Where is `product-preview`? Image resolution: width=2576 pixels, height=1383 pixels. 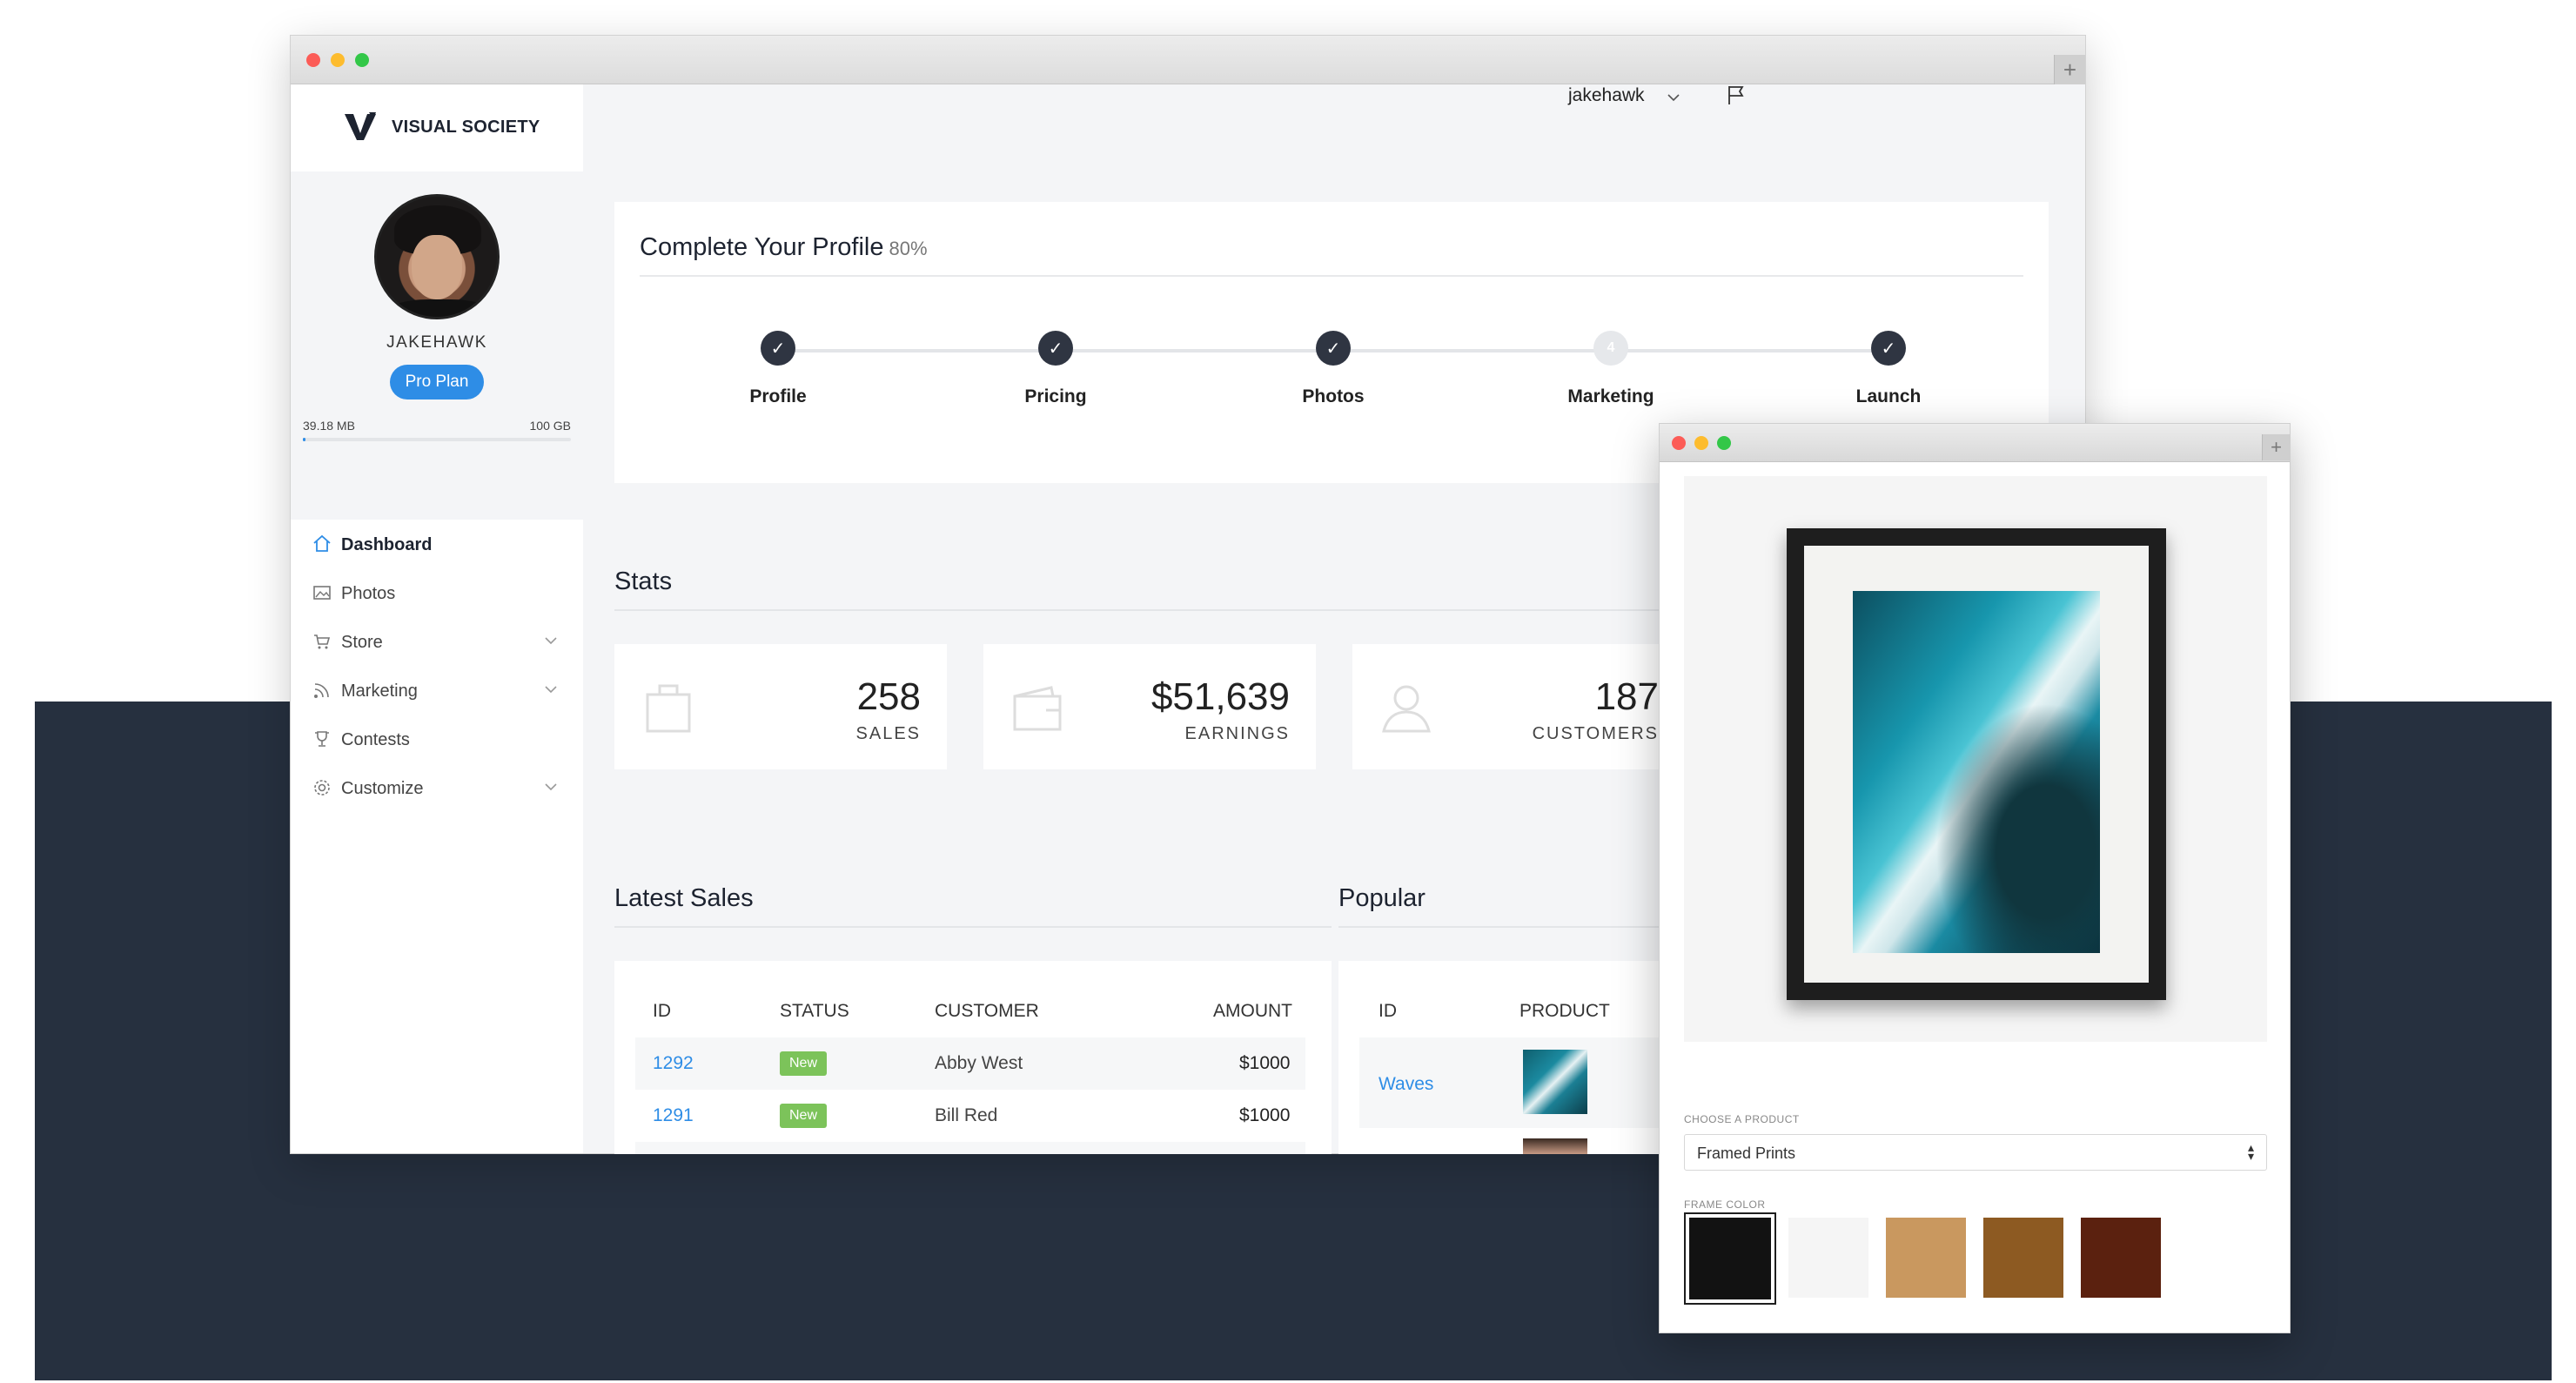
product-preview is located at coordinates (1975, 759).